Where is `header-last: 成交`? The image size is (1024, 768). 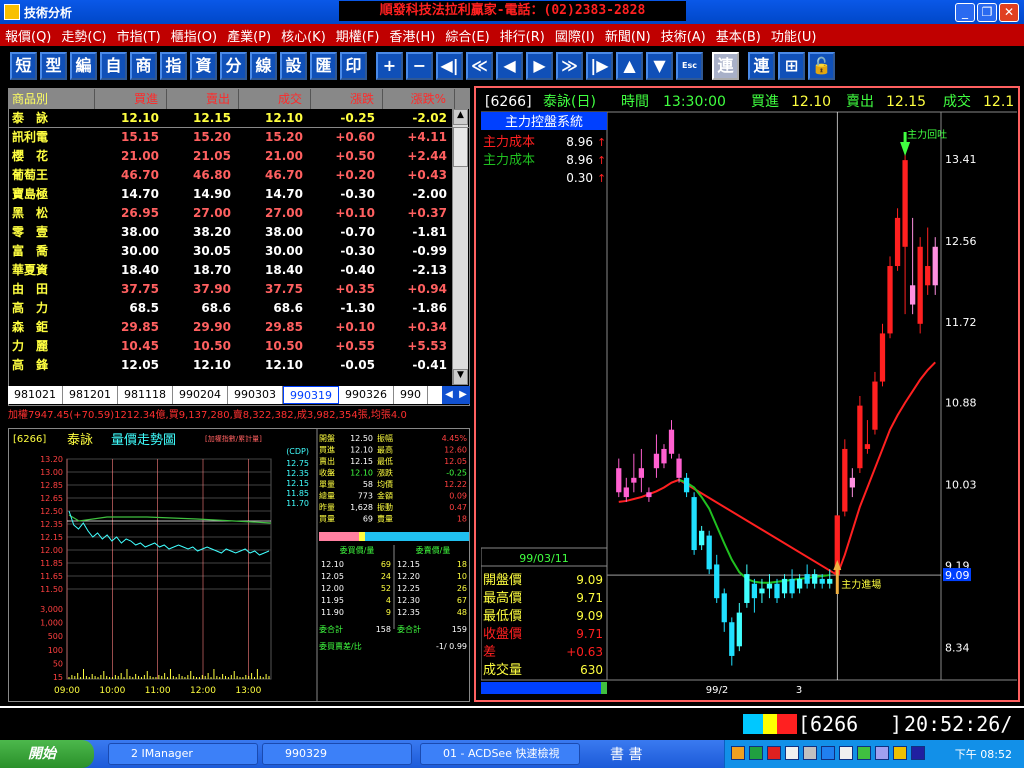 header-last: 成交 is located at coordinates (275, 99).